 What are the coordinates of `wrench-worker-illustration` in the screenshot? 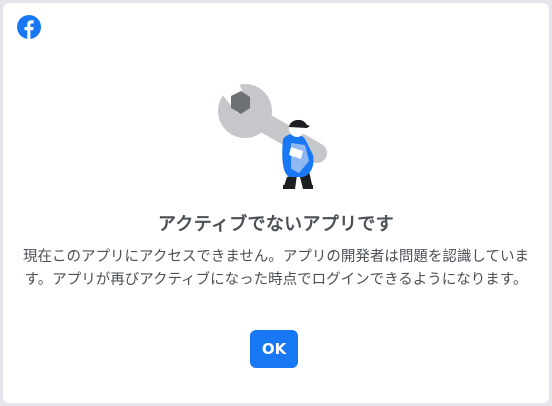 It's located at (272, 136).